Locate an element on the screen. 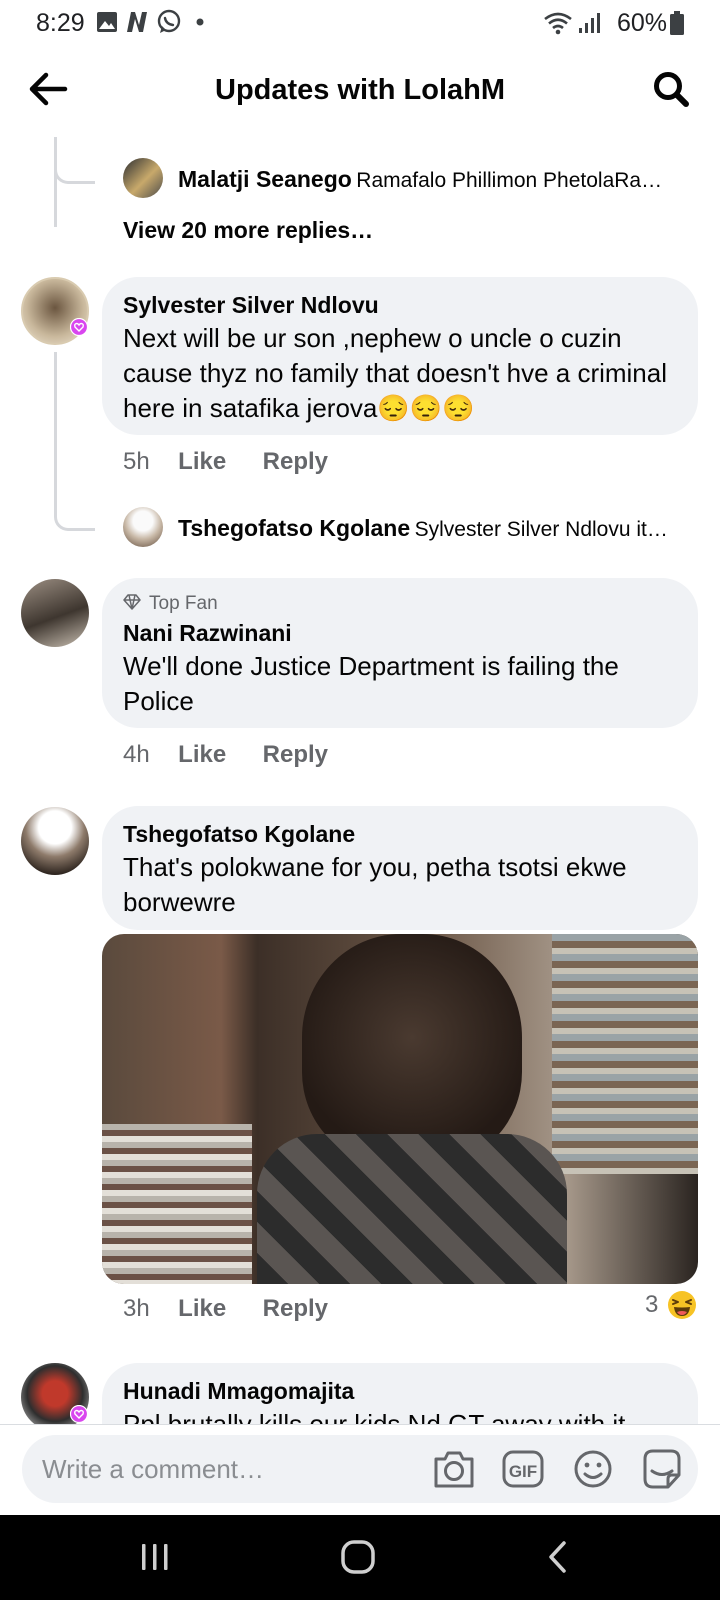  comment-time: 4h is located at coordinates (136, 754).